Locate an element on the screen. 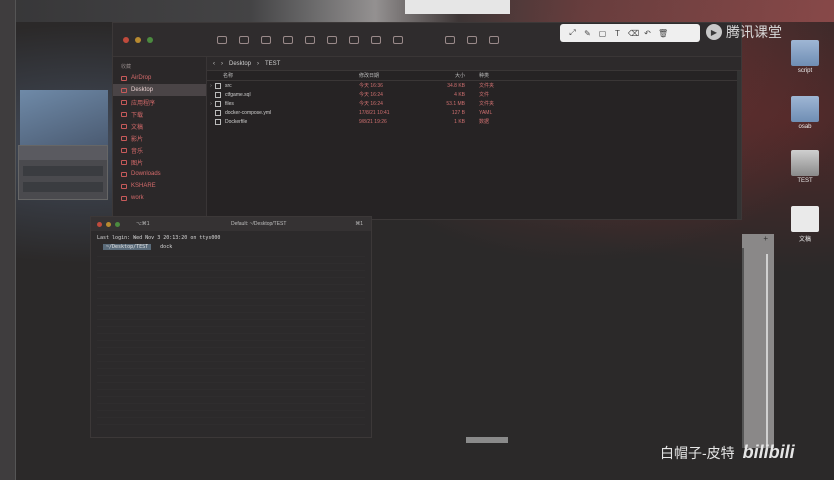  file-row: docker-compose.yml 17/8/21 10:41 127 B YAML is located at coordinates (474, 112).